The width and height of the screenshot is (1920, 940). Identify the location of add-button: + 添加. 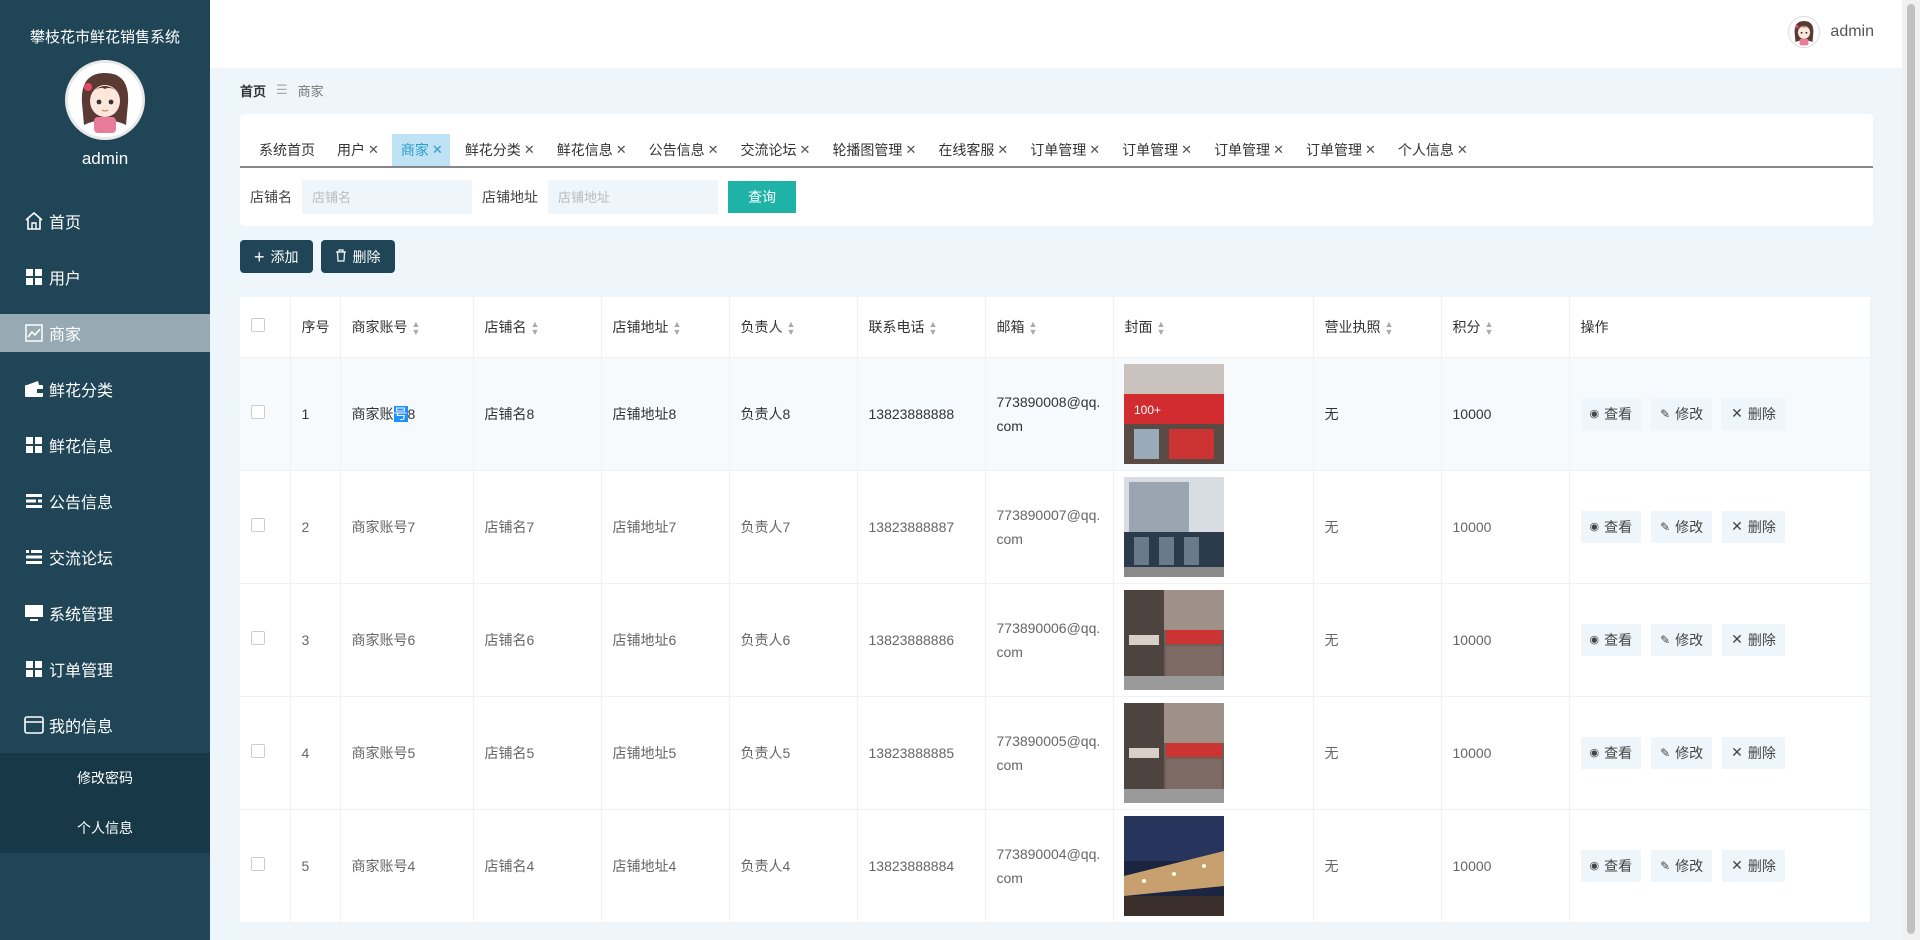
(276, 256).